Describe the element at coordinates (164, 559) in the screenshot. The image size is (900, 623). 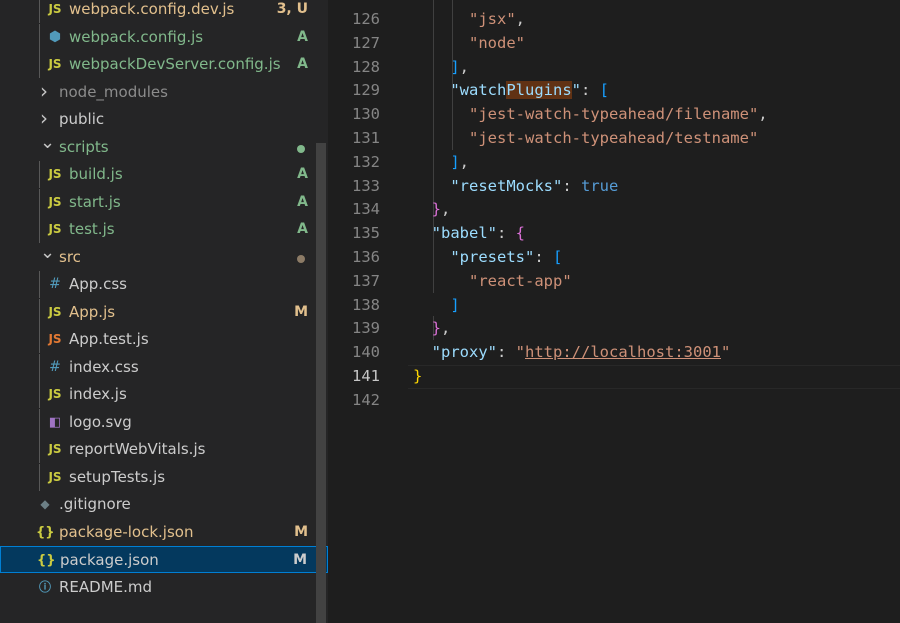
I see `file-package-json: {} package.json M` at that location.